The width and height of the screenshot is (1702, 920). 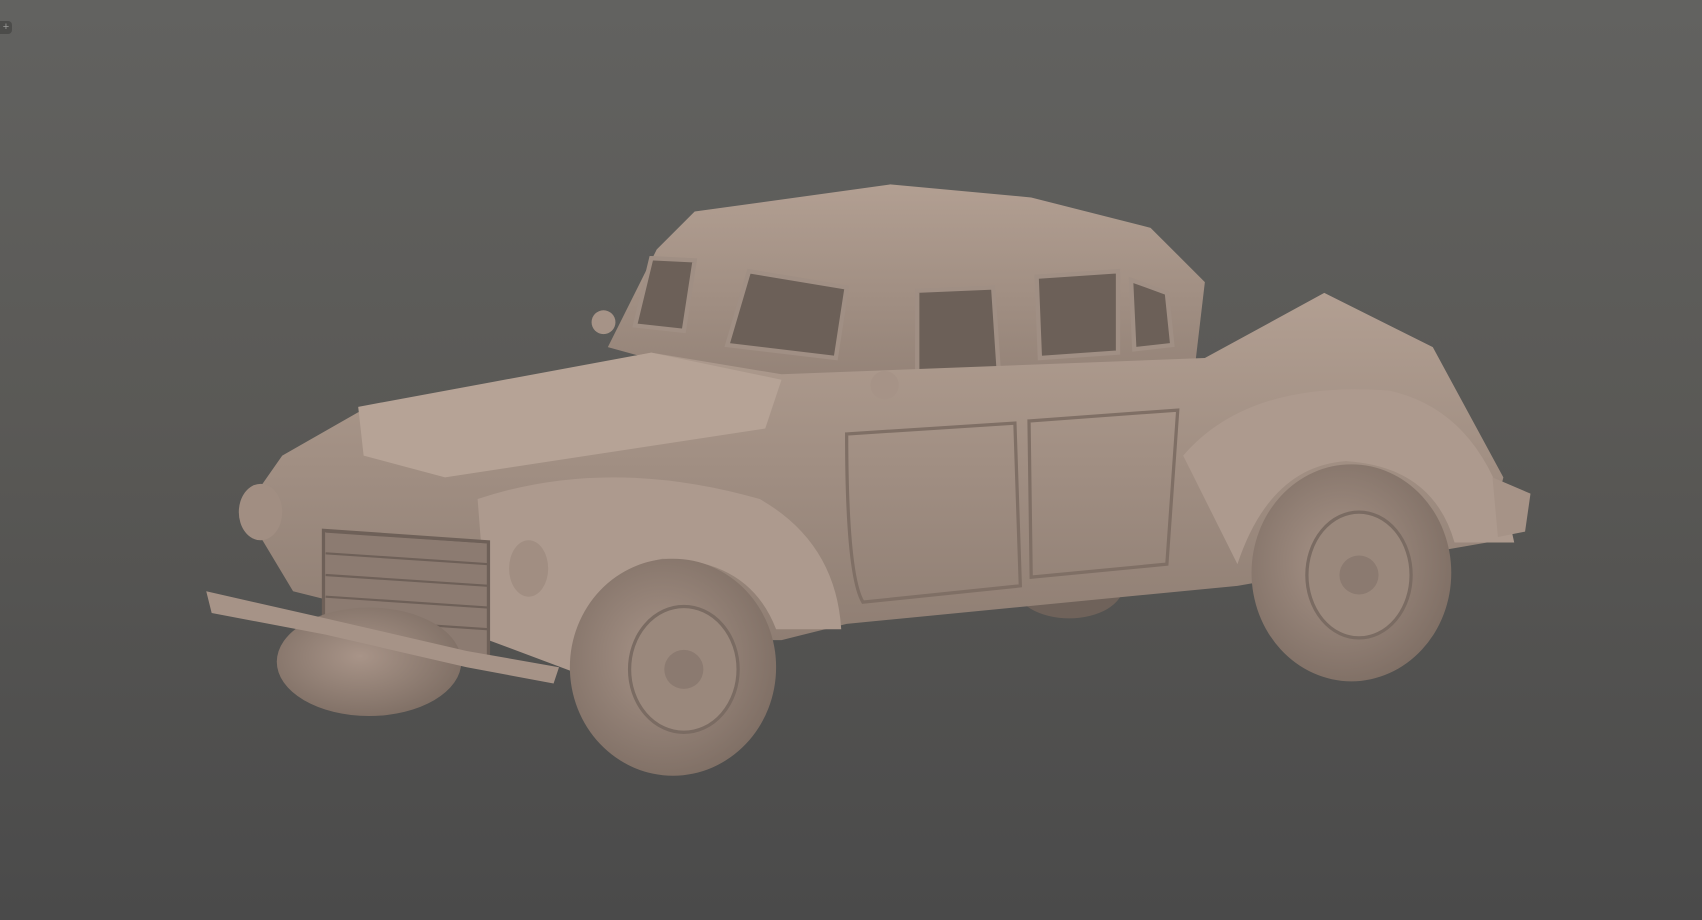 What do you see at coordinates (884, 385) in the screenshot?
I see `side-mirror` at bounding box center [884, 385].